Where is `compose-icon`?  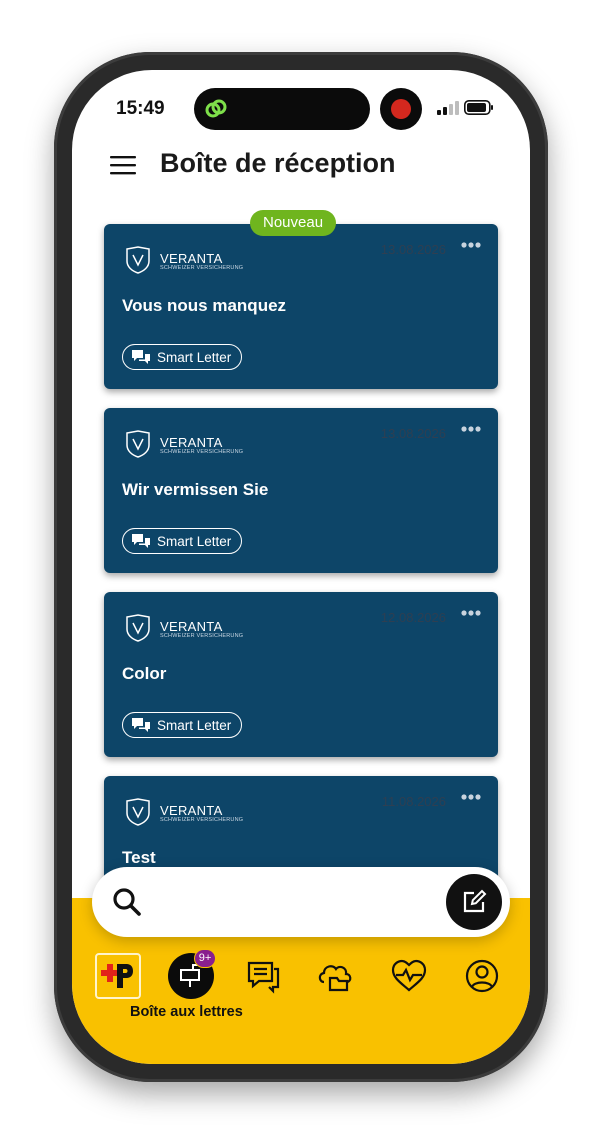 compose-icon is located at coordinates (475, 901).